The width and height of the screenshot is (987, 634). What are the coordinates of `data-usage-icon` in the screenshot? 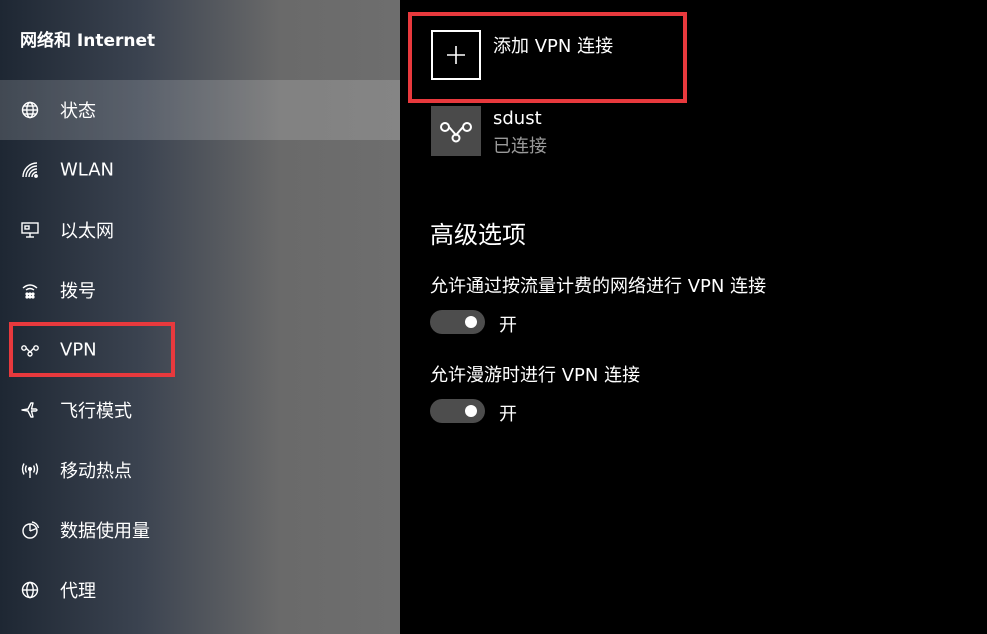 It's located at (30, 530).